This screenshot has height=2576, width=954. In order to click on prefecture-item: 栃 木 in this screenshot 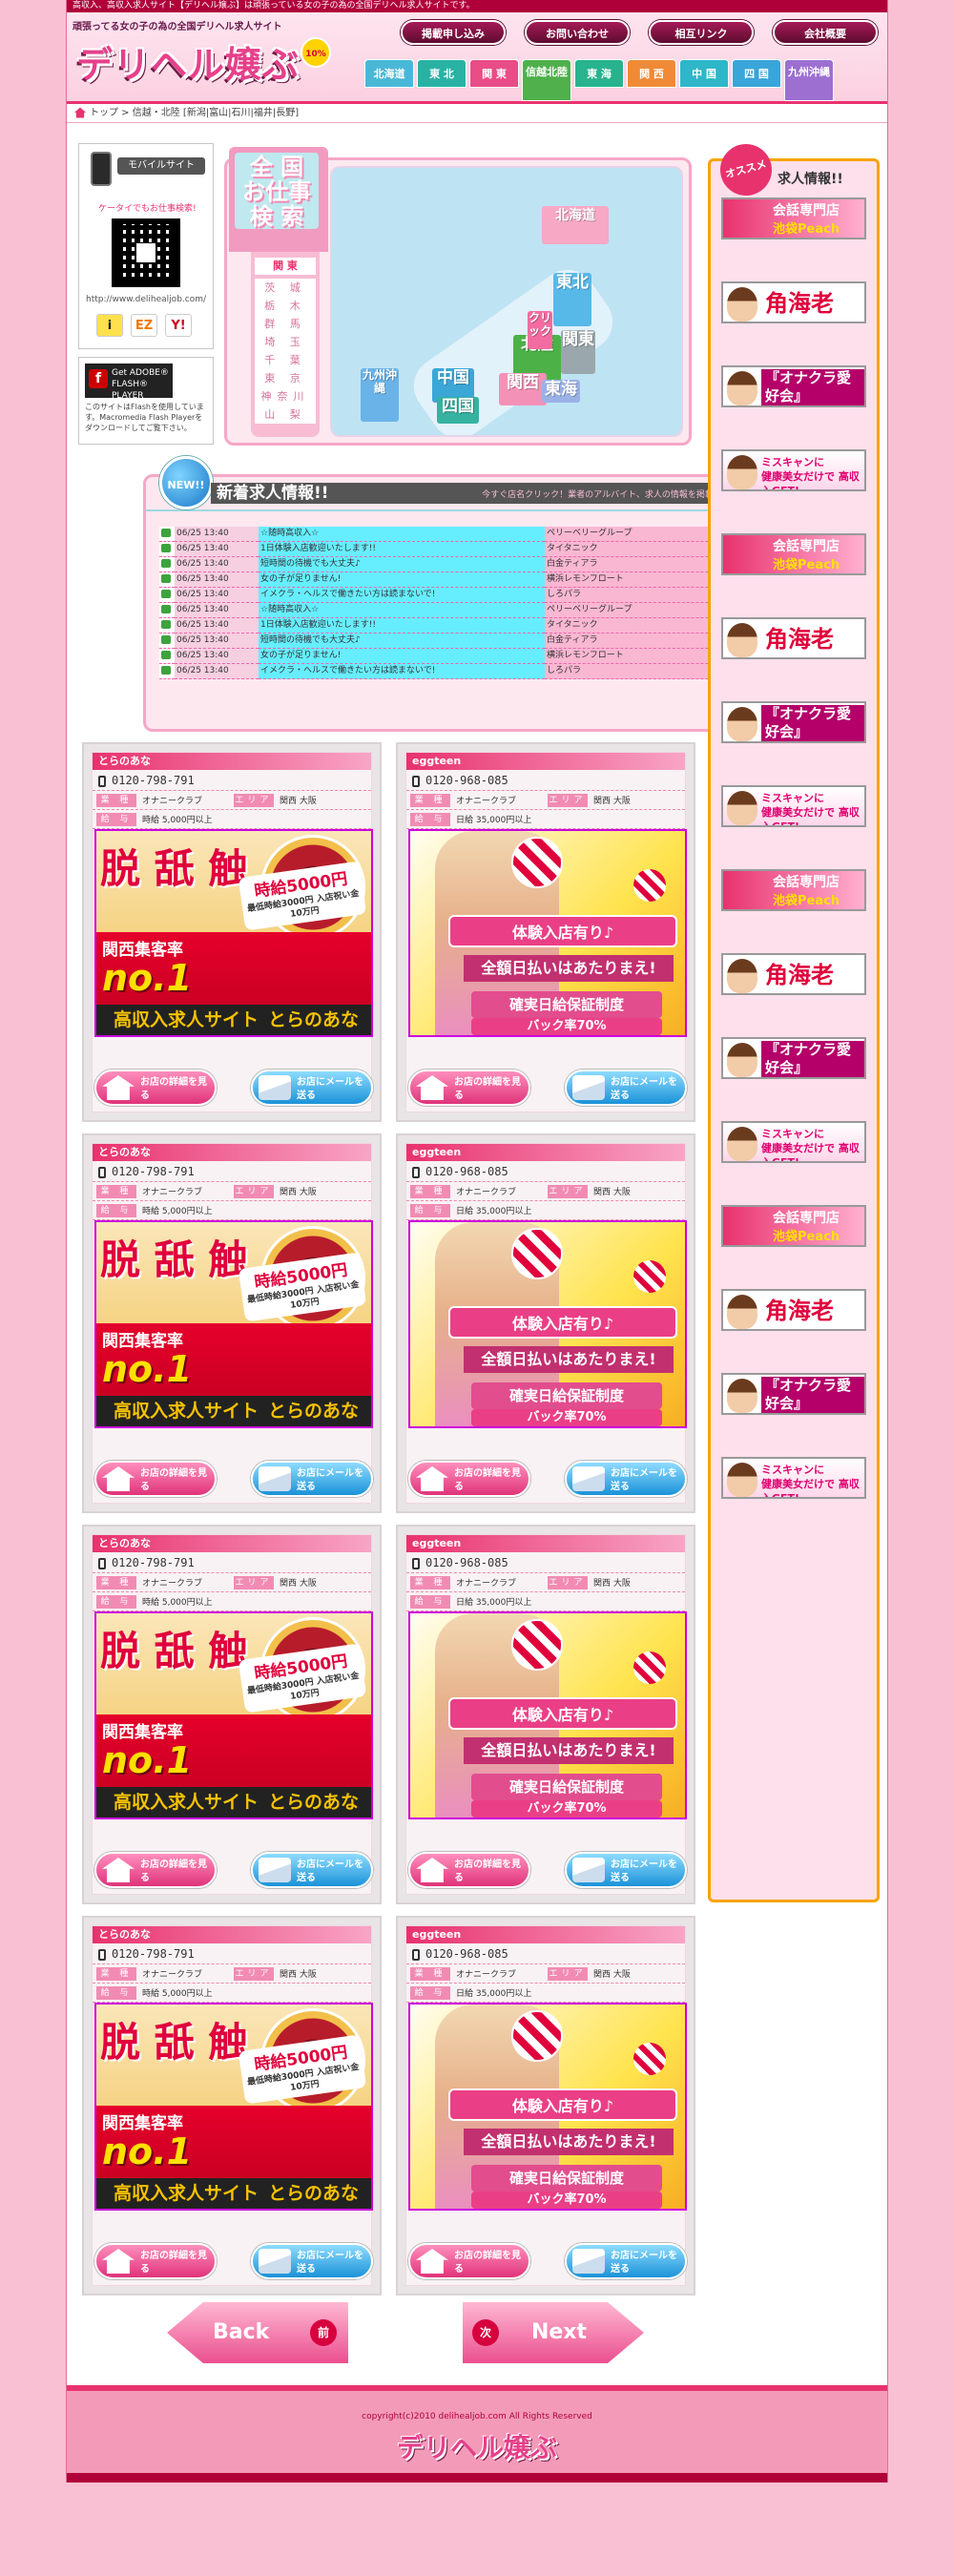, I will do `click(285, 306)`.